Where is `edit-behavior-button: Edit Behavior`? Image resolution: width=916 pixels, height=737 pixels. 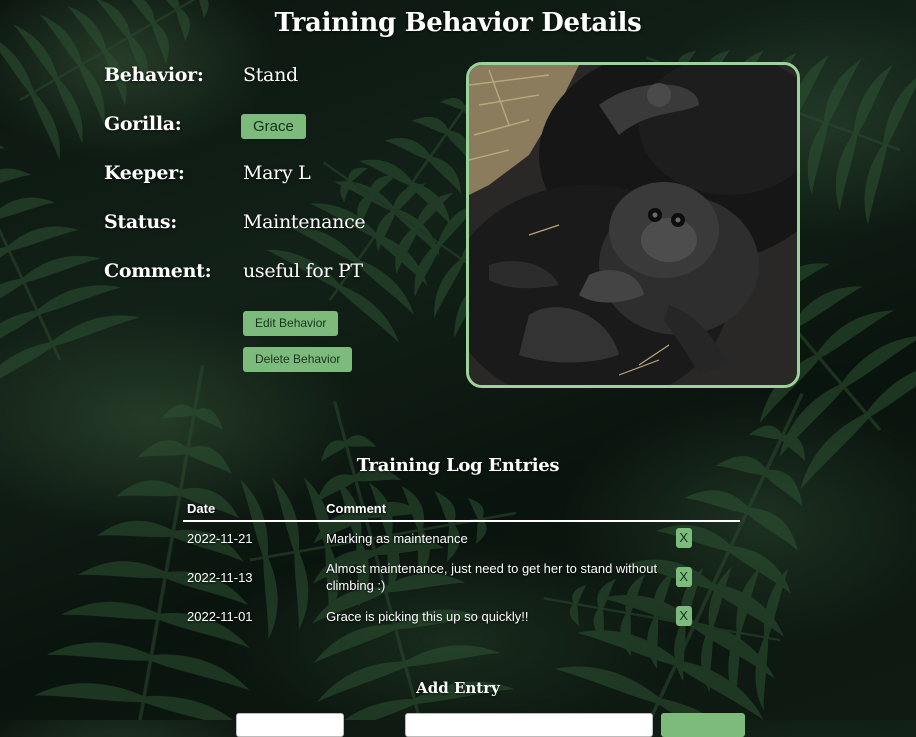 edit-behavior-button: Edit Behavior is located at coordinates (291, 323).